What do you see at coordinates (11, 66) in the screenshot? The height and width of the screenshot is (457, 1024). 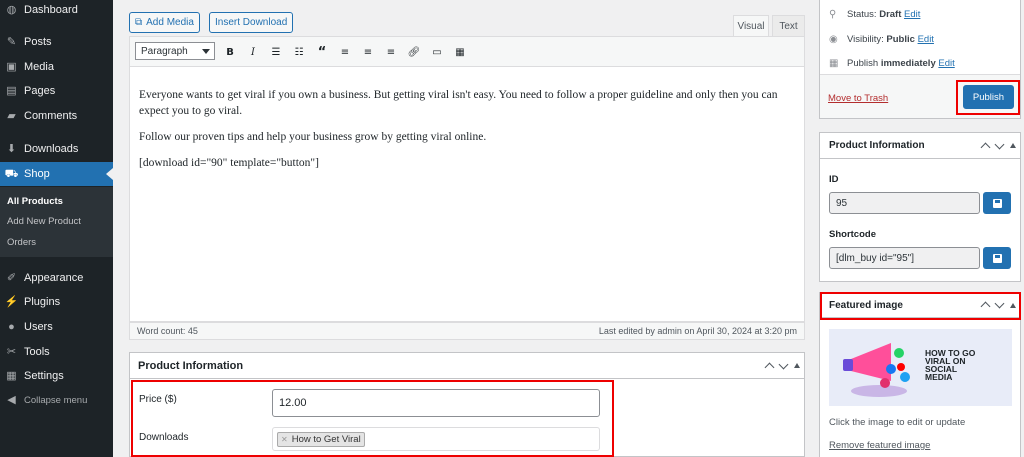 I see `media-icon: ▣` at bounding box center [11, 66].